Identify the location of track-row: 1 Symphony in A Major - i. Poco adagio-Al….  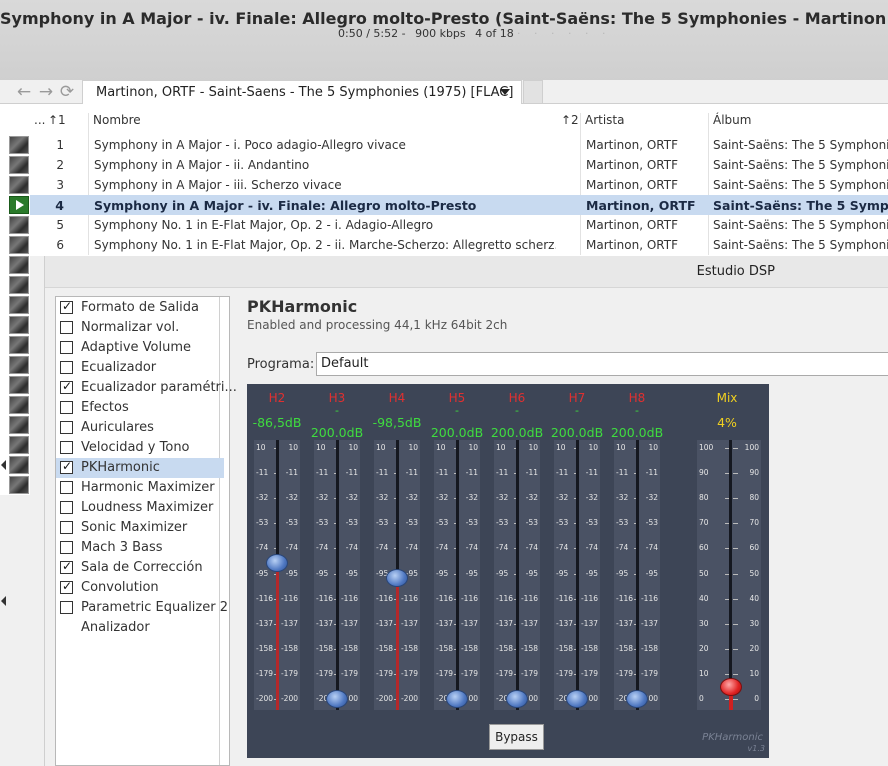
(459, 145).